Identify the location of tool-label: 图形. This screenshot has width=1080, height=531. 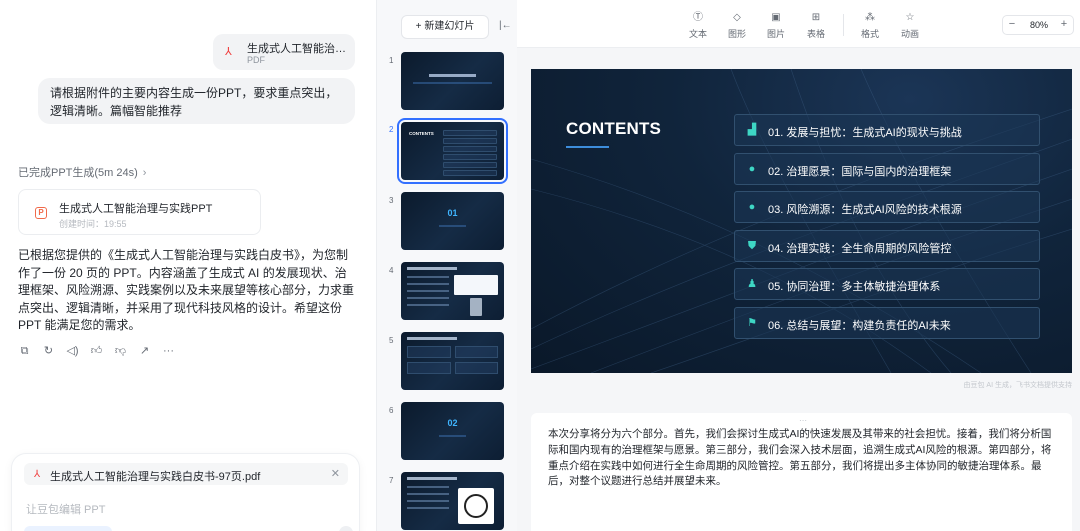
(736, 34).